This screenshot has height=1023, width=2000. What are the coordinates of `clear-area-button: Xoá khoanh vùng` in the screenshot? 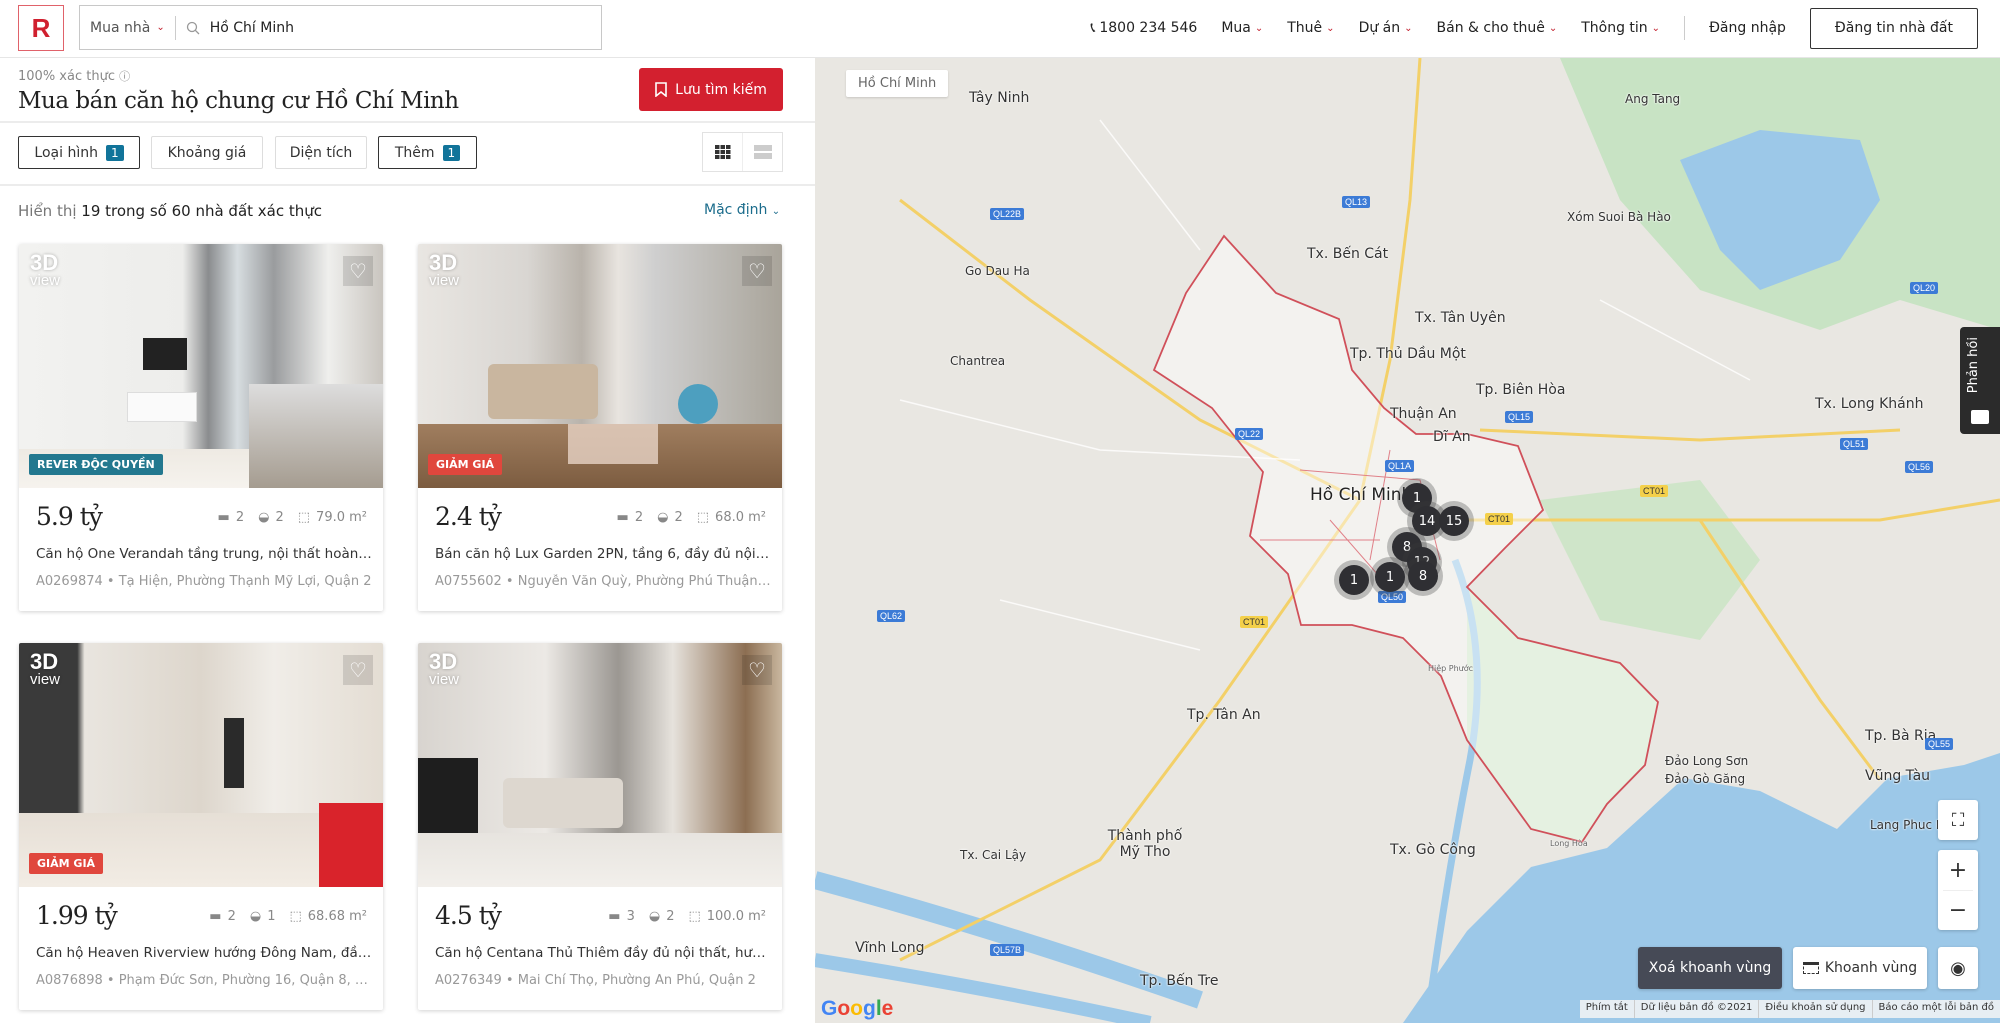 It's located at (1710, 968).